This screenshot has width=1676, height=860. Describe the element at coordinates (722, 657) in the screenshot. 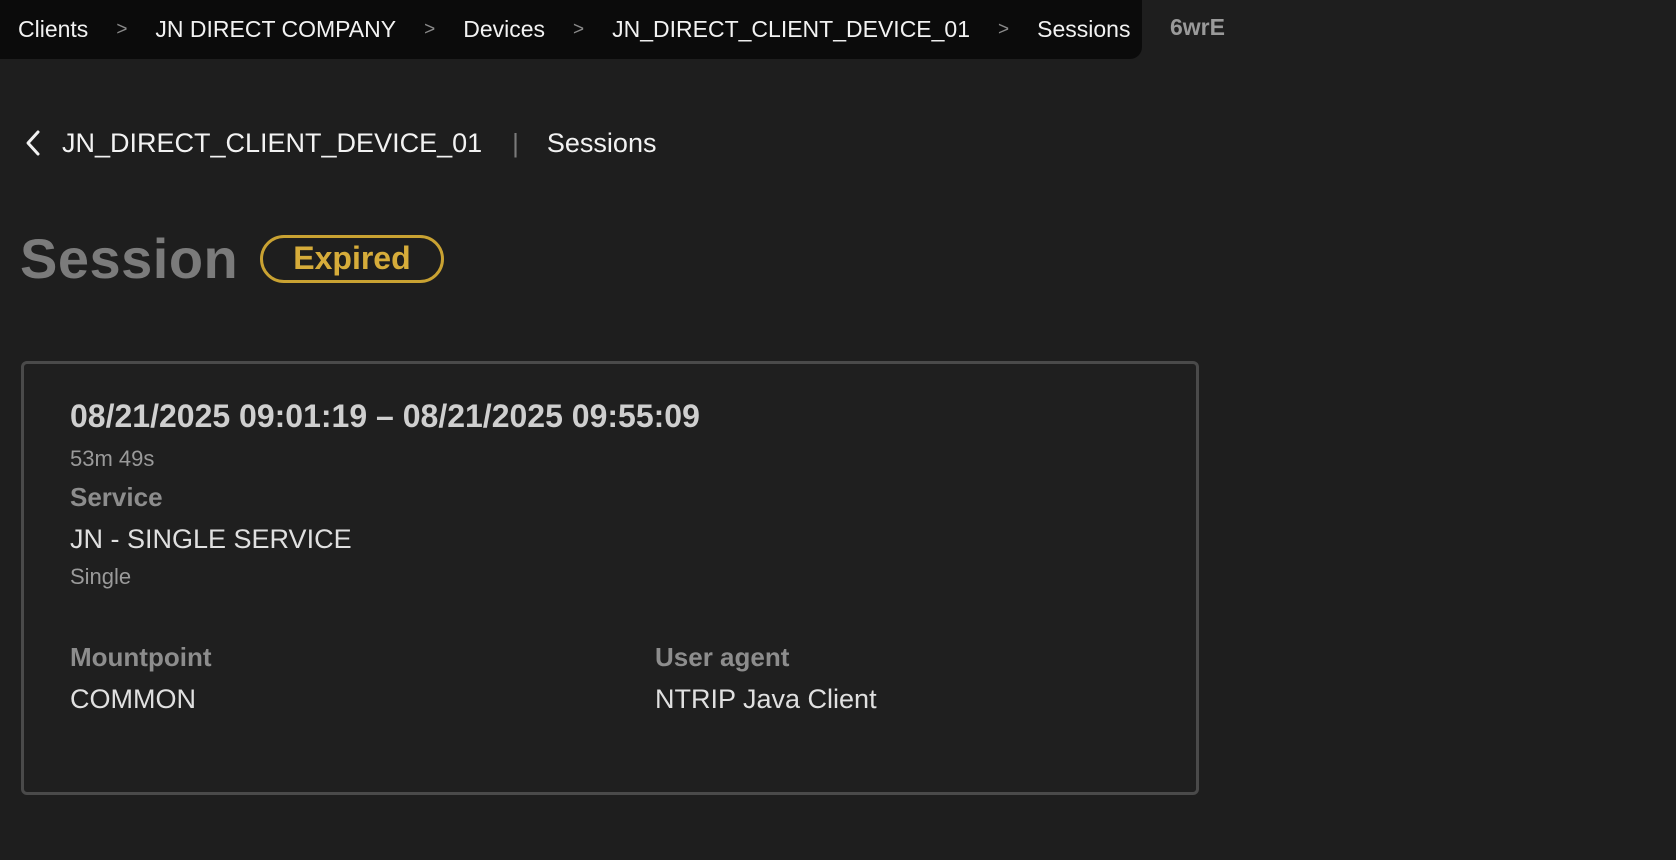

I see `user-agent-label: User agent` at that location.